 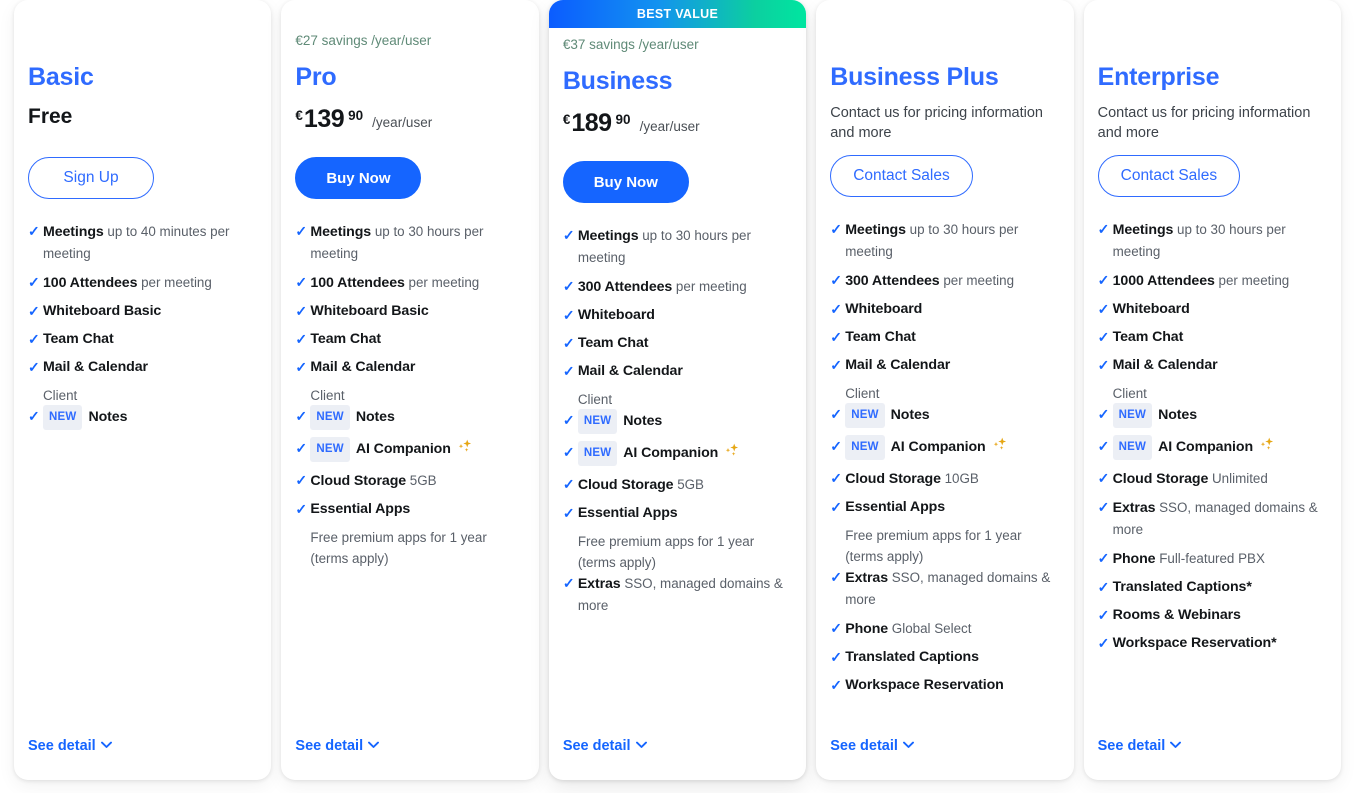 I want to click on plan-title: Business Plus, so click(x=914, y=77).